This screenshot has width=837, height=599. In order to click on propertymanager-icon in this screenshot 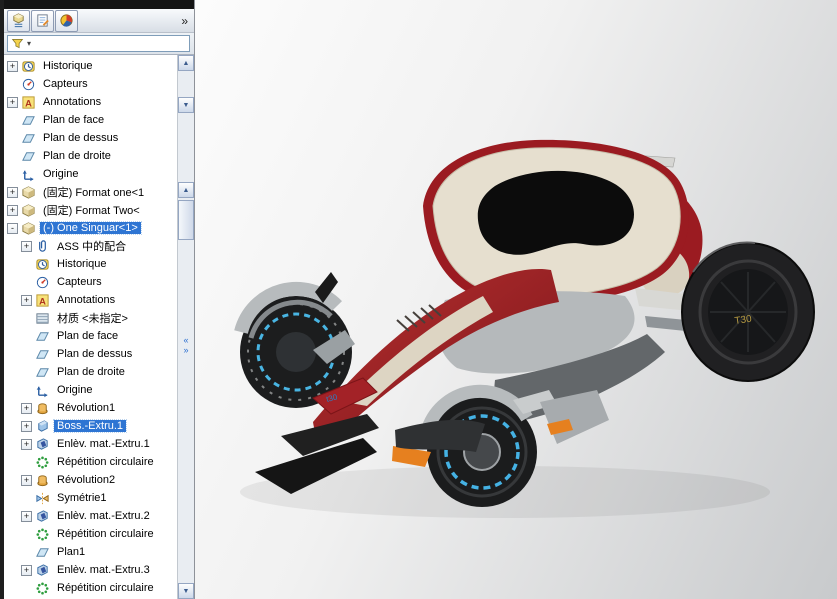, I will do `click(43, 20)`.